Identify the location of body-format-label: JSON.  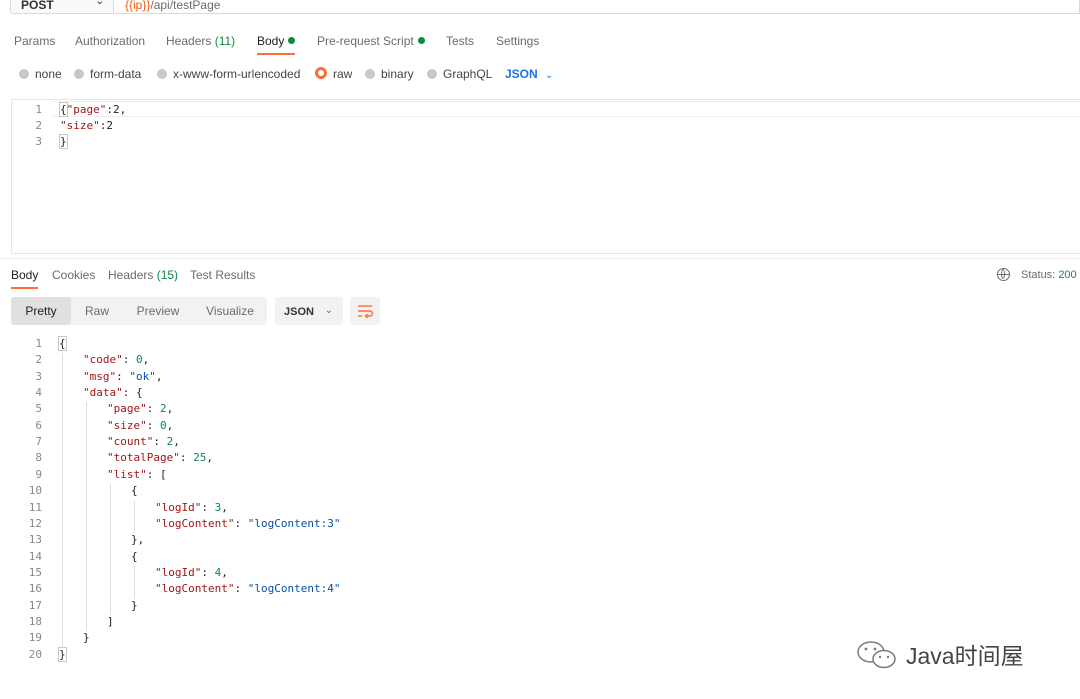
(521, 74).